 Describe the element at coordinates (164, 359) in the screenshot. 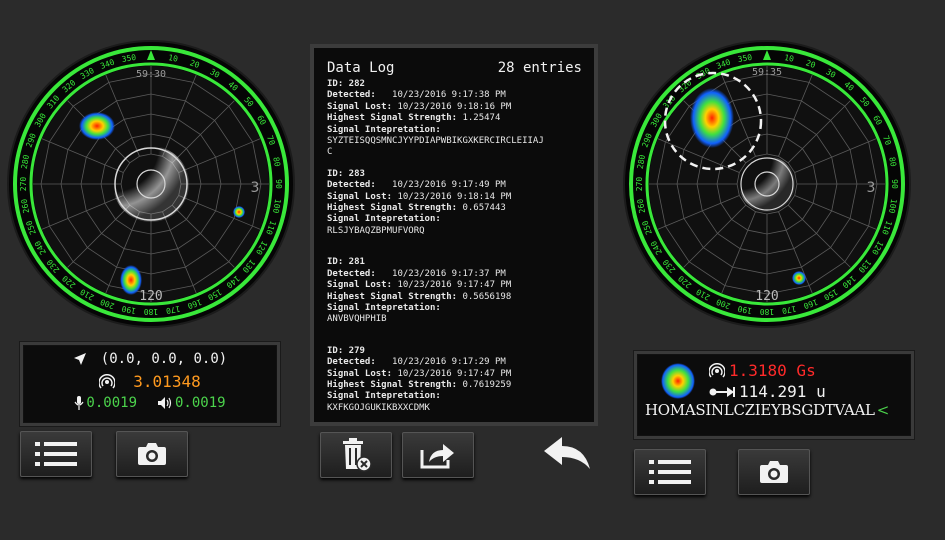

I see `location-value: (0.0, 0.0, 0.0)` at that location.